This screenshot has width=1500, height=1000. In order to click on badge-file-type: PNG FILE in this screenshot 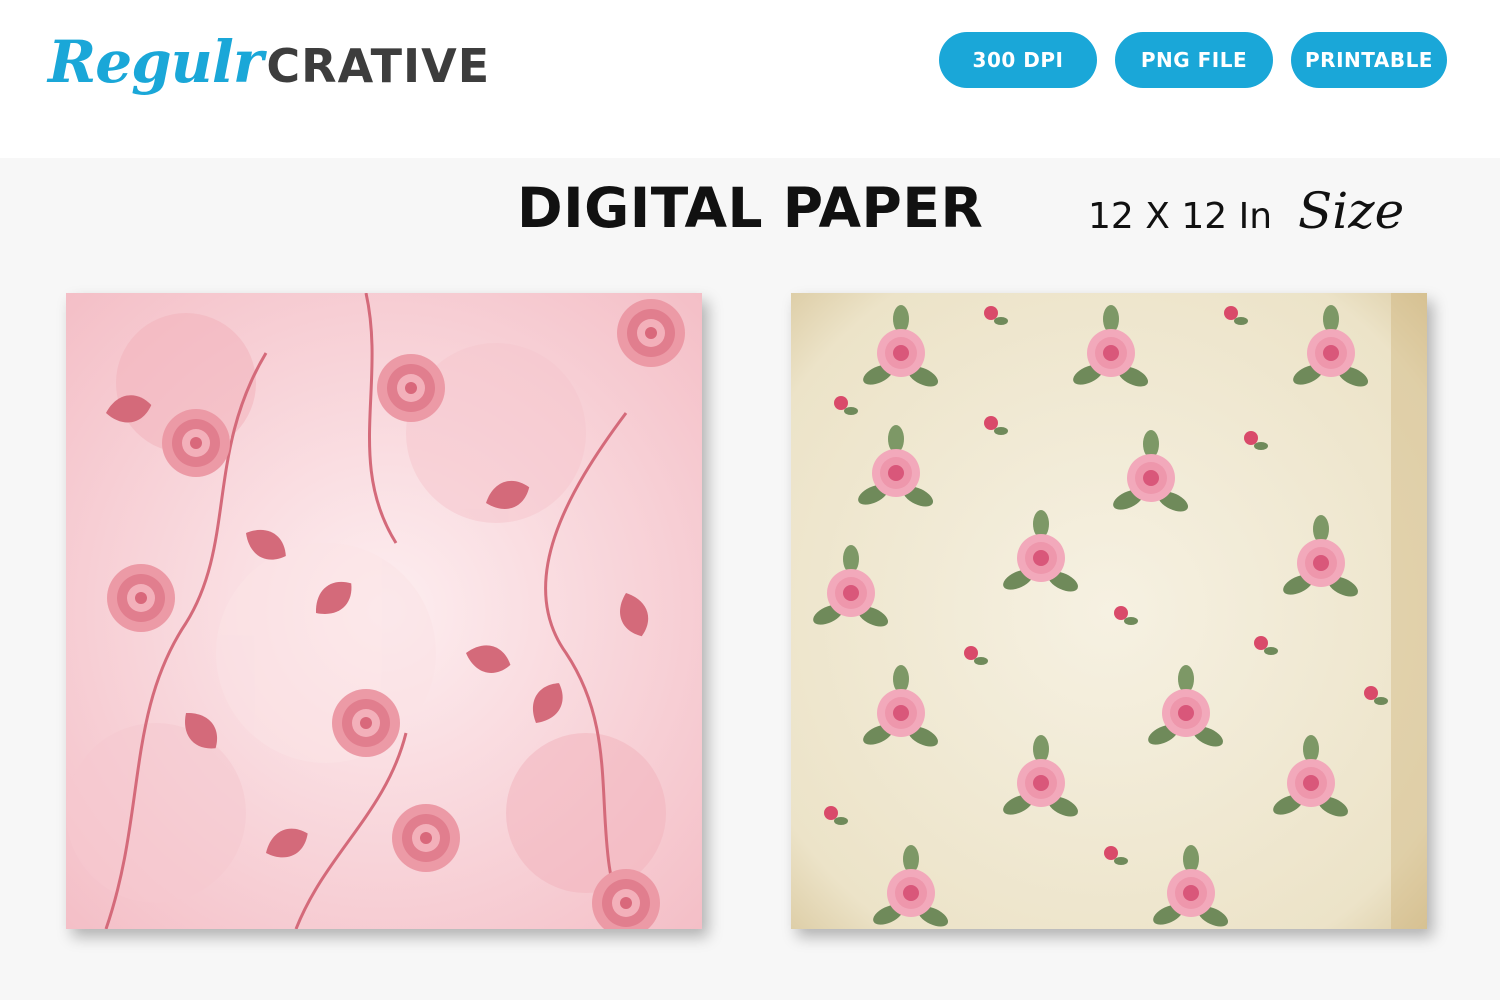, I will do `click(1194, 60)`.